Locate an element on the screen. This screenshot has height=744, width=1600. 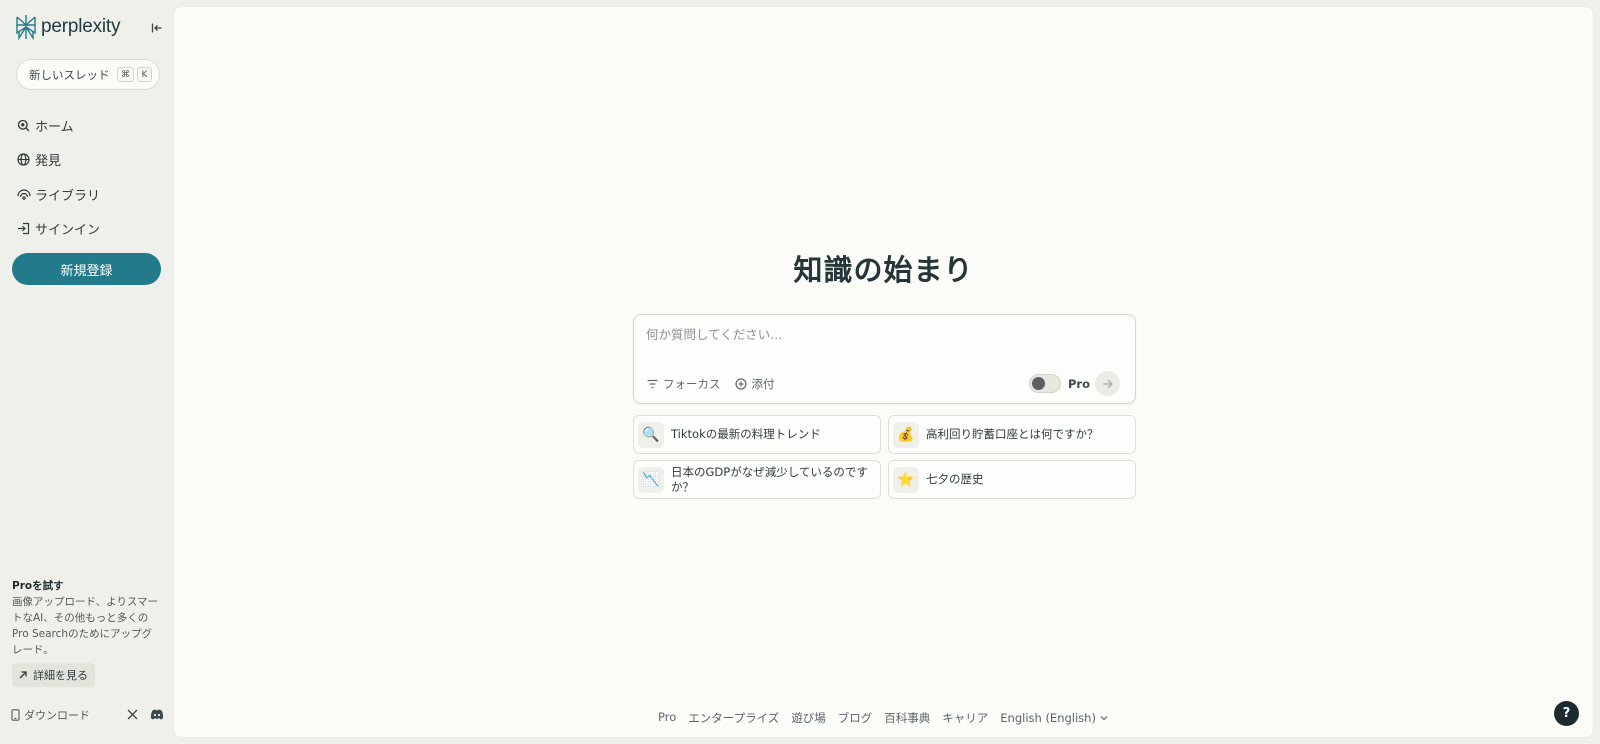
ask-input is located at coordinates (881, 334).